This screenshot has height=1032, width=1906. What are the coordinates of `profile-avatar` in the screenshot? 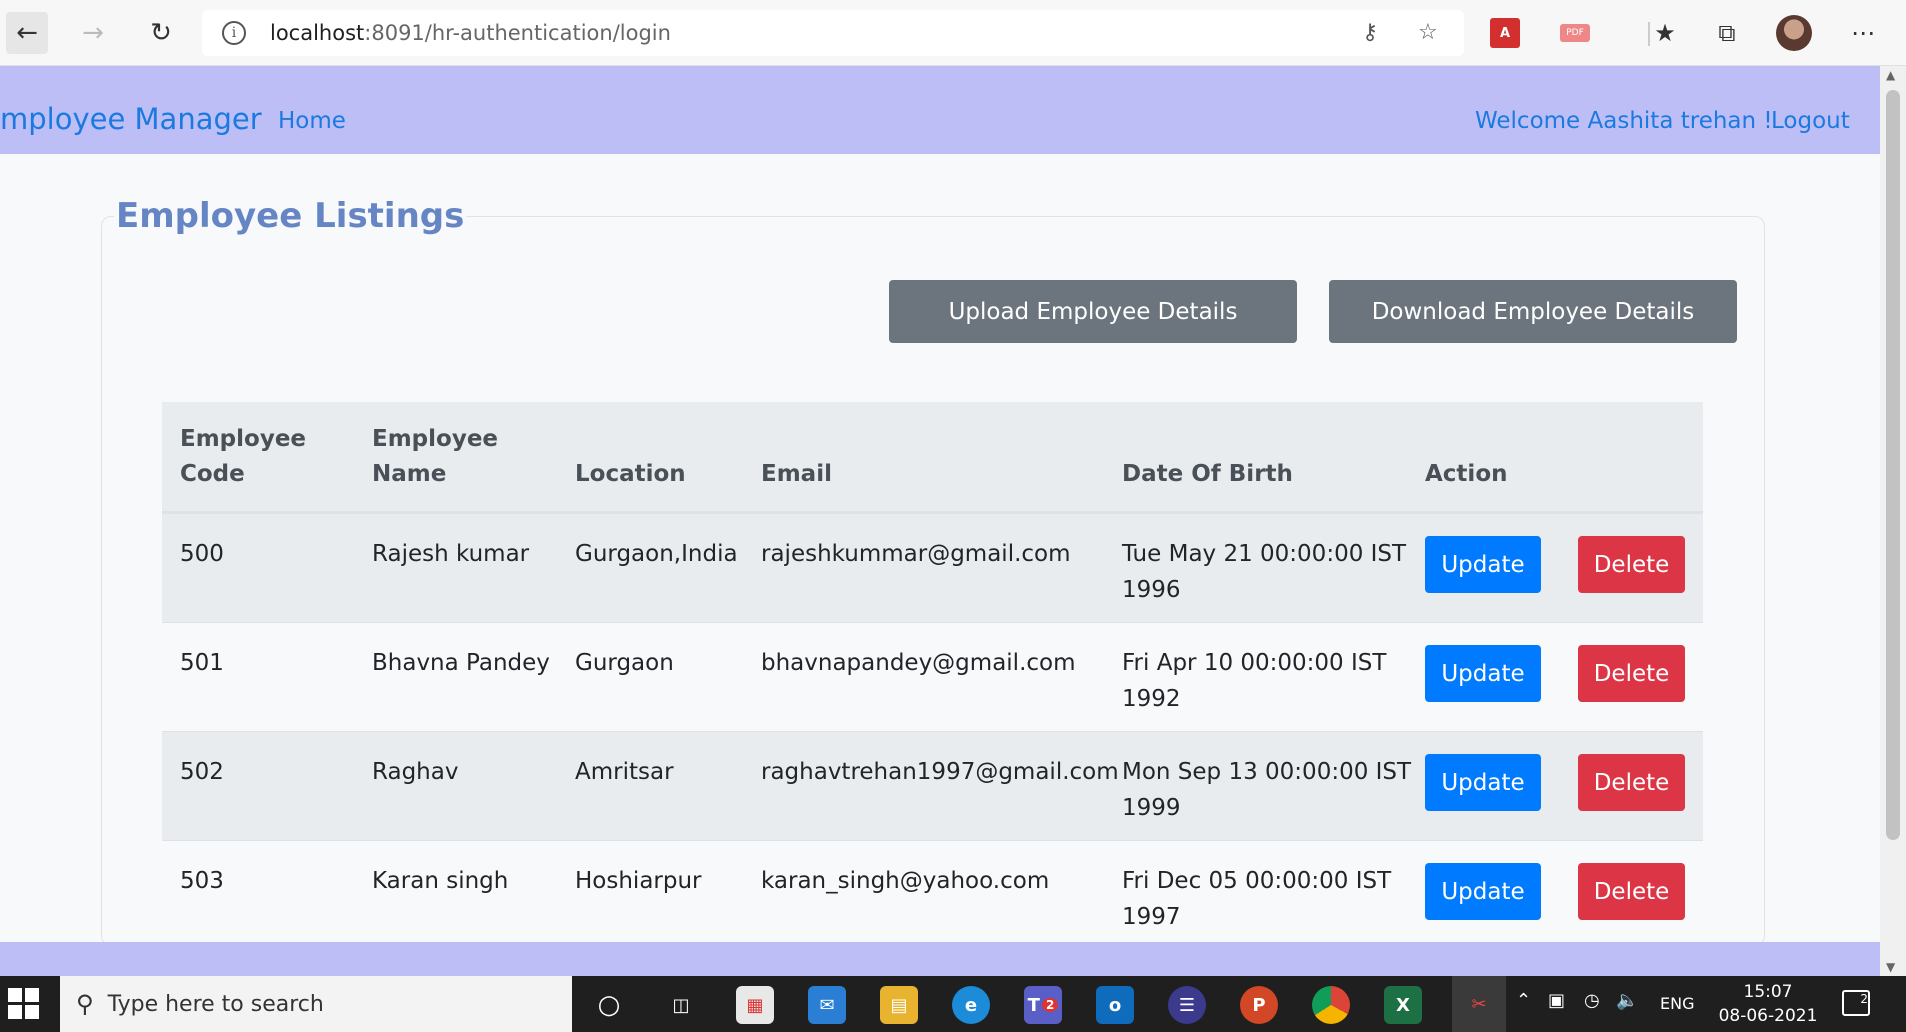 It's located at (1794, 33).